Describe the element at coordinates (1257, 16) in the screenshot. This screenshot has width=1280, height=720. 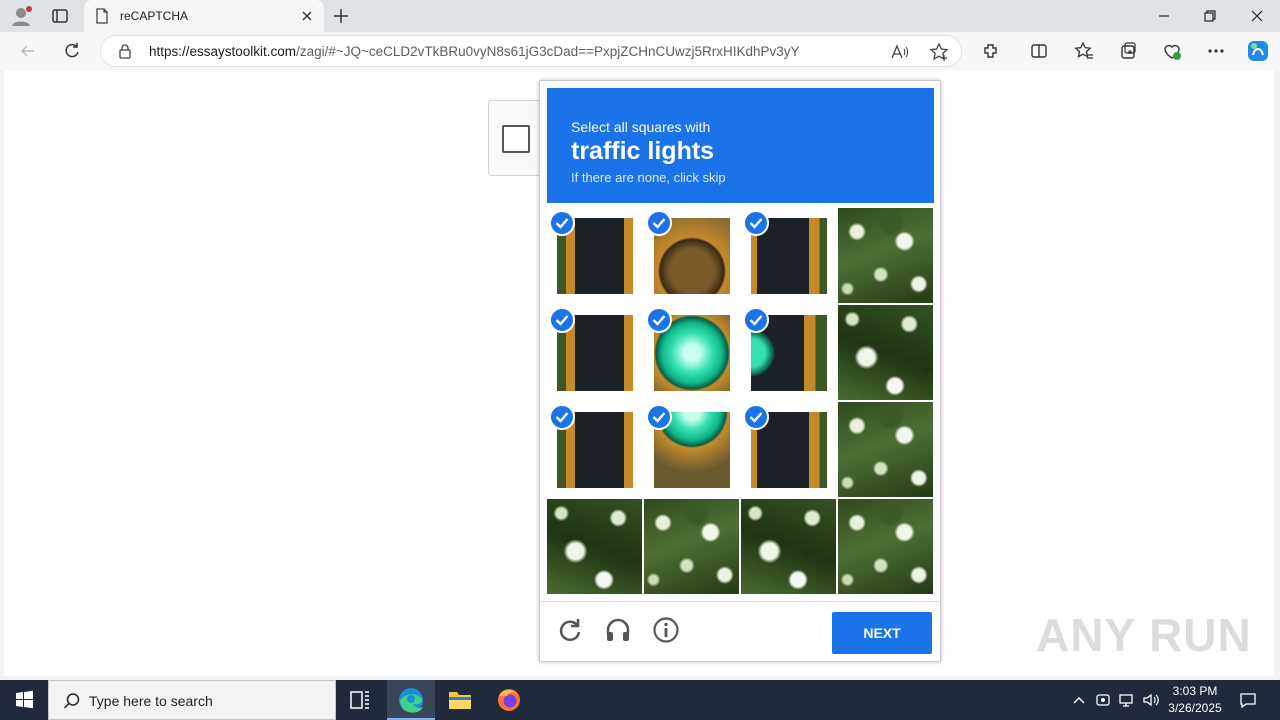
I see `close-window-icon` at that location.